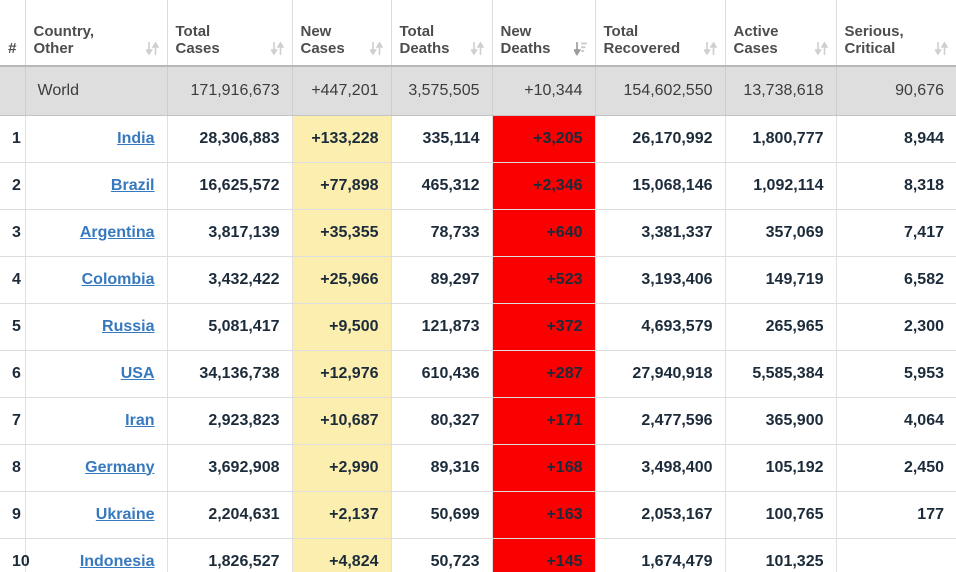  Describe the element at coordinates (442, 555) in the screenshot. I see `total-deaths-cell: 50,723` at that location.